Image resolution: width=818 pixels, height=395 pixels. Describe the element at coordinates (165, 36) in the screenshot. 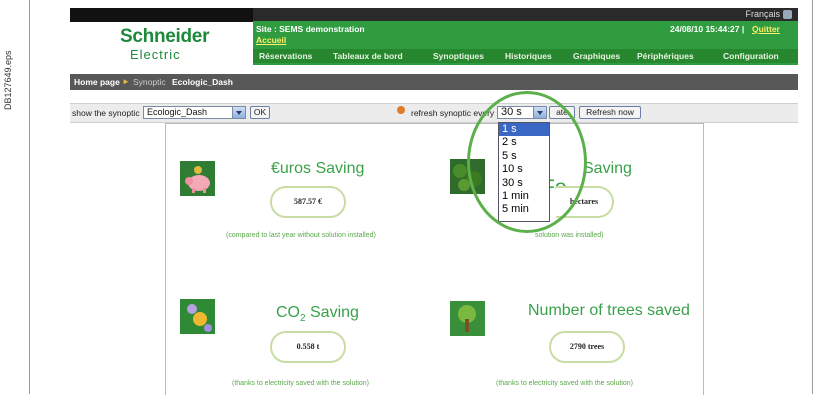

I see `logo-brand: Schneider` at that location.